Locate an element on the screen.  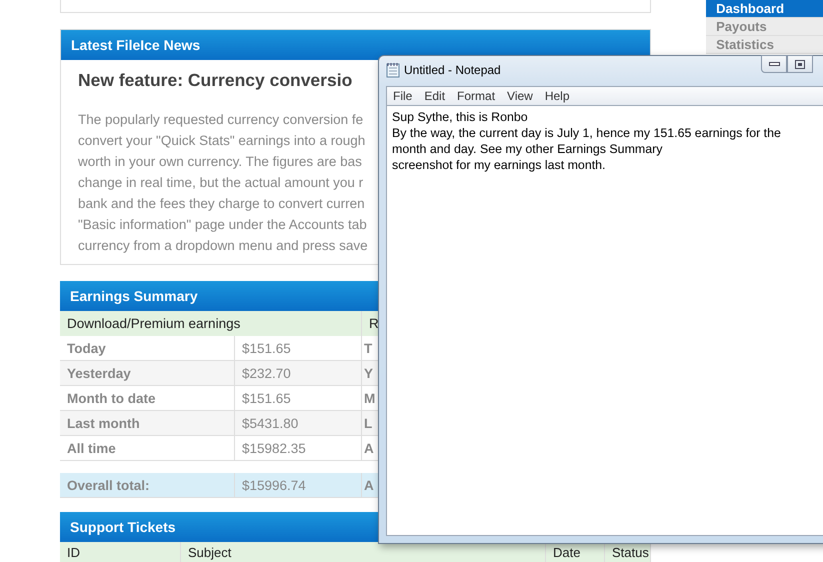
news-text-line: "Basic information" page under the Accounts tab is located at coordinates (222, 225).